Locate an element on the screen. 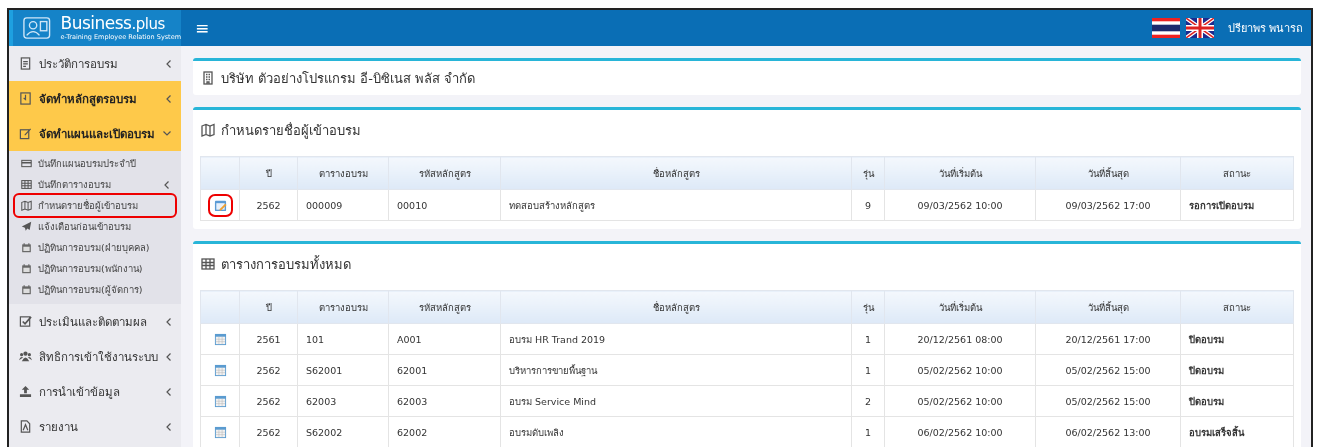 The height and width of the screenshot is (447, 1320). submenu-item: กำหนดรายชื่อผู้เข้าอบรม is located at coordinates (95, 205).